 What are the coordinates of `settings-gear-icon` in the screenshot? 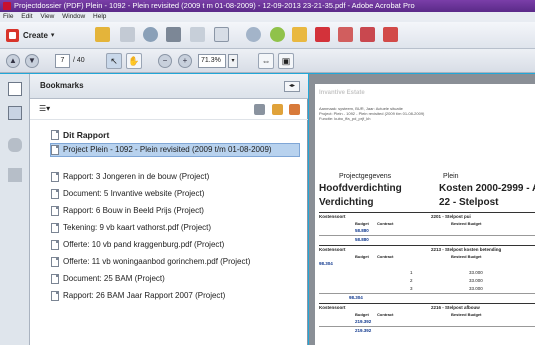 It's located at (253, 34).